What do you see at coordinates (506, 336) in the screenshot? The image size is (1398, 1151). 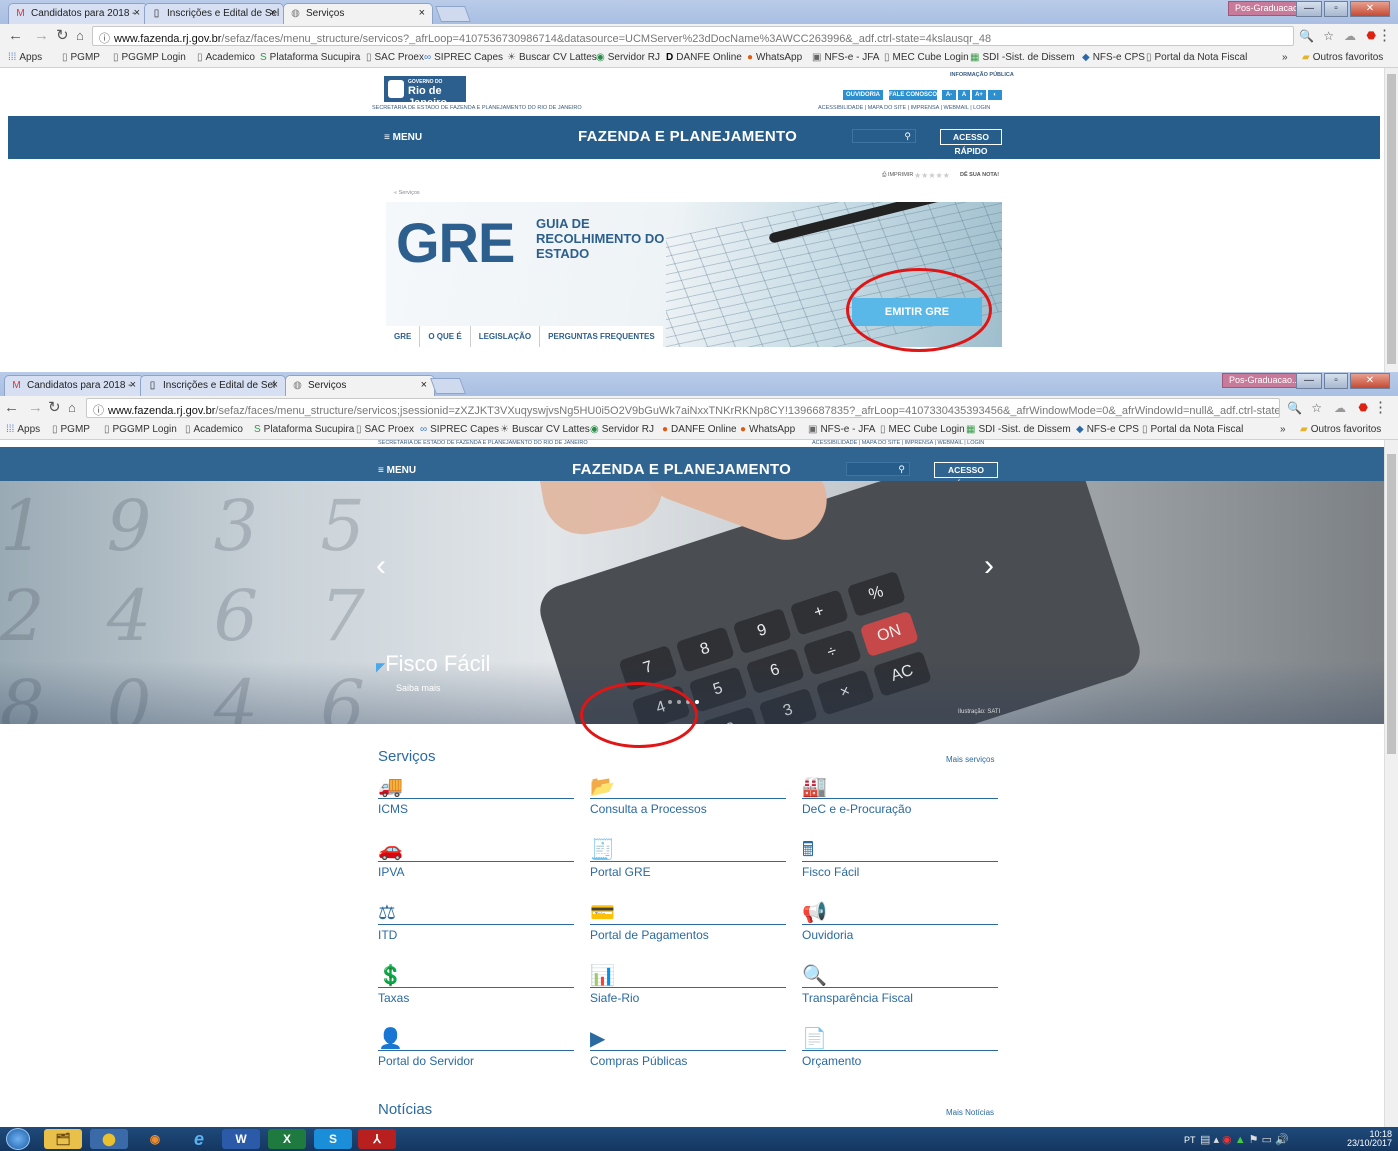 I see `tab-legislacao: LEGISLAÇÃO` at bounding box center [506, 336].